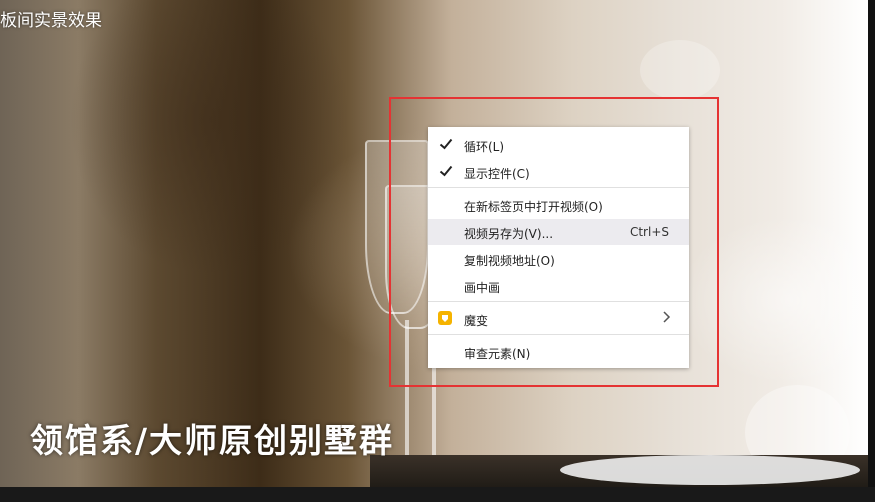 This screenshot has height=502, width=875. I want to click on menu-item-open-video-new-tab: 在新标签页中打开视频(O), so click(558, 205).